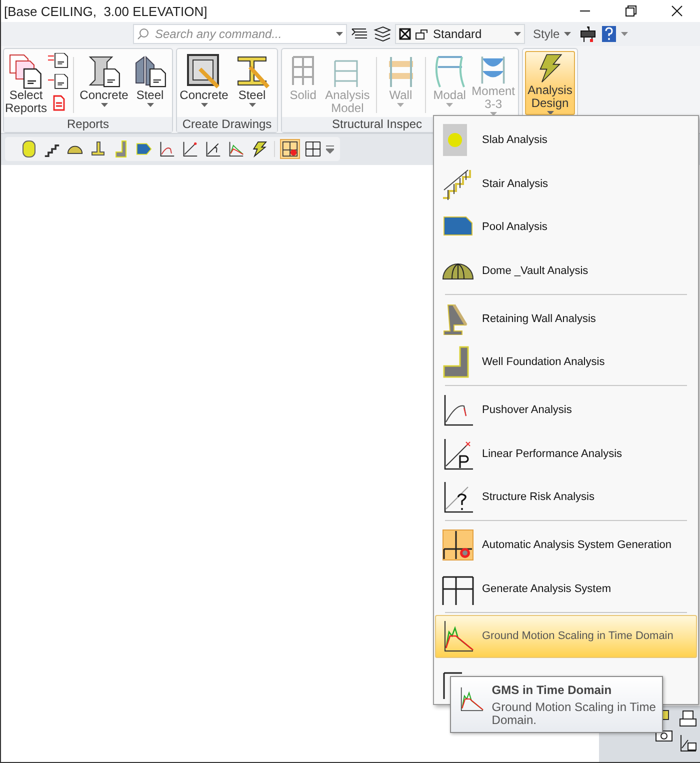  I want to click on tooltip-text: Ground Motion Scaling in Time Domain., so click(574, 714).